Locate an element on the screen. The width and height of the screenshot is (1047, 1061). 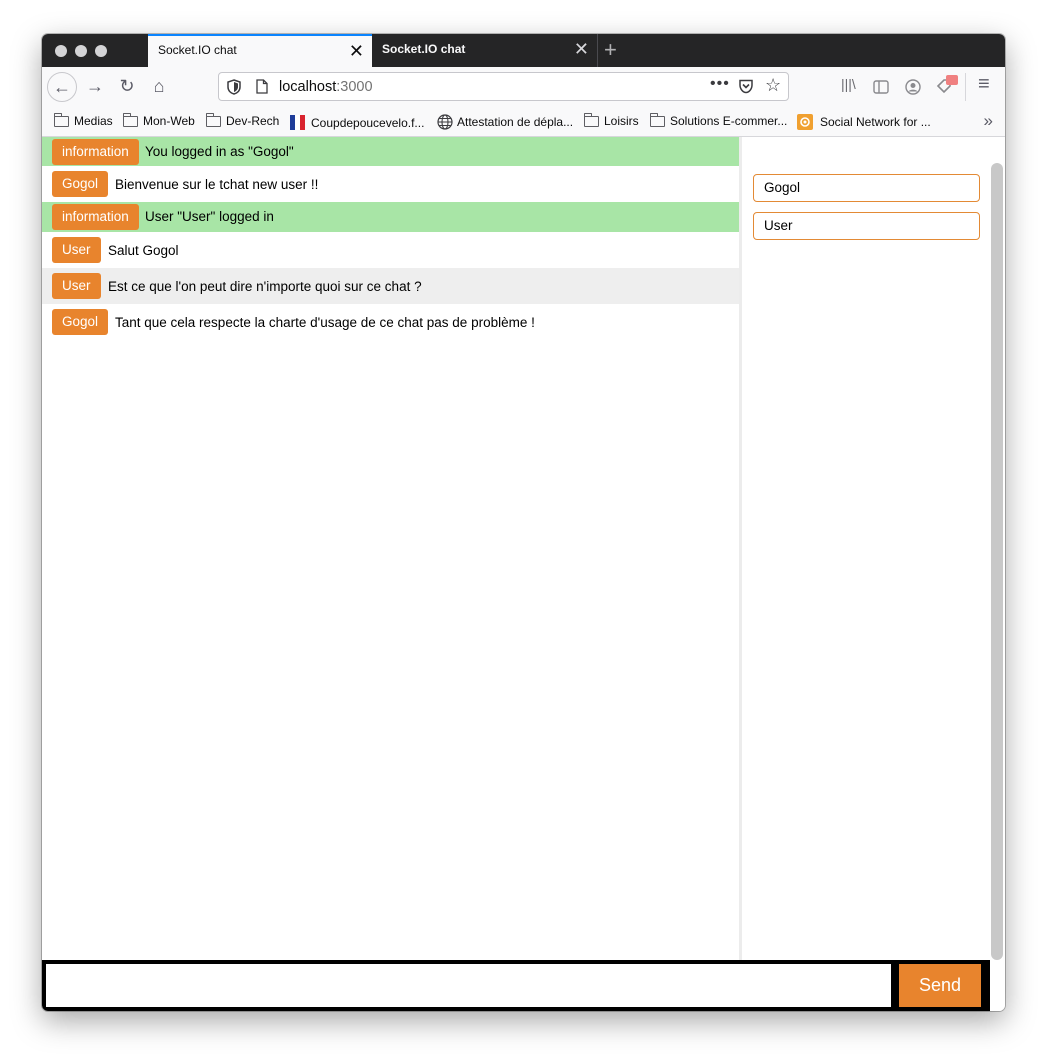
bookmark-mon-web: Mon-Web is located at coordinates (159, 121).